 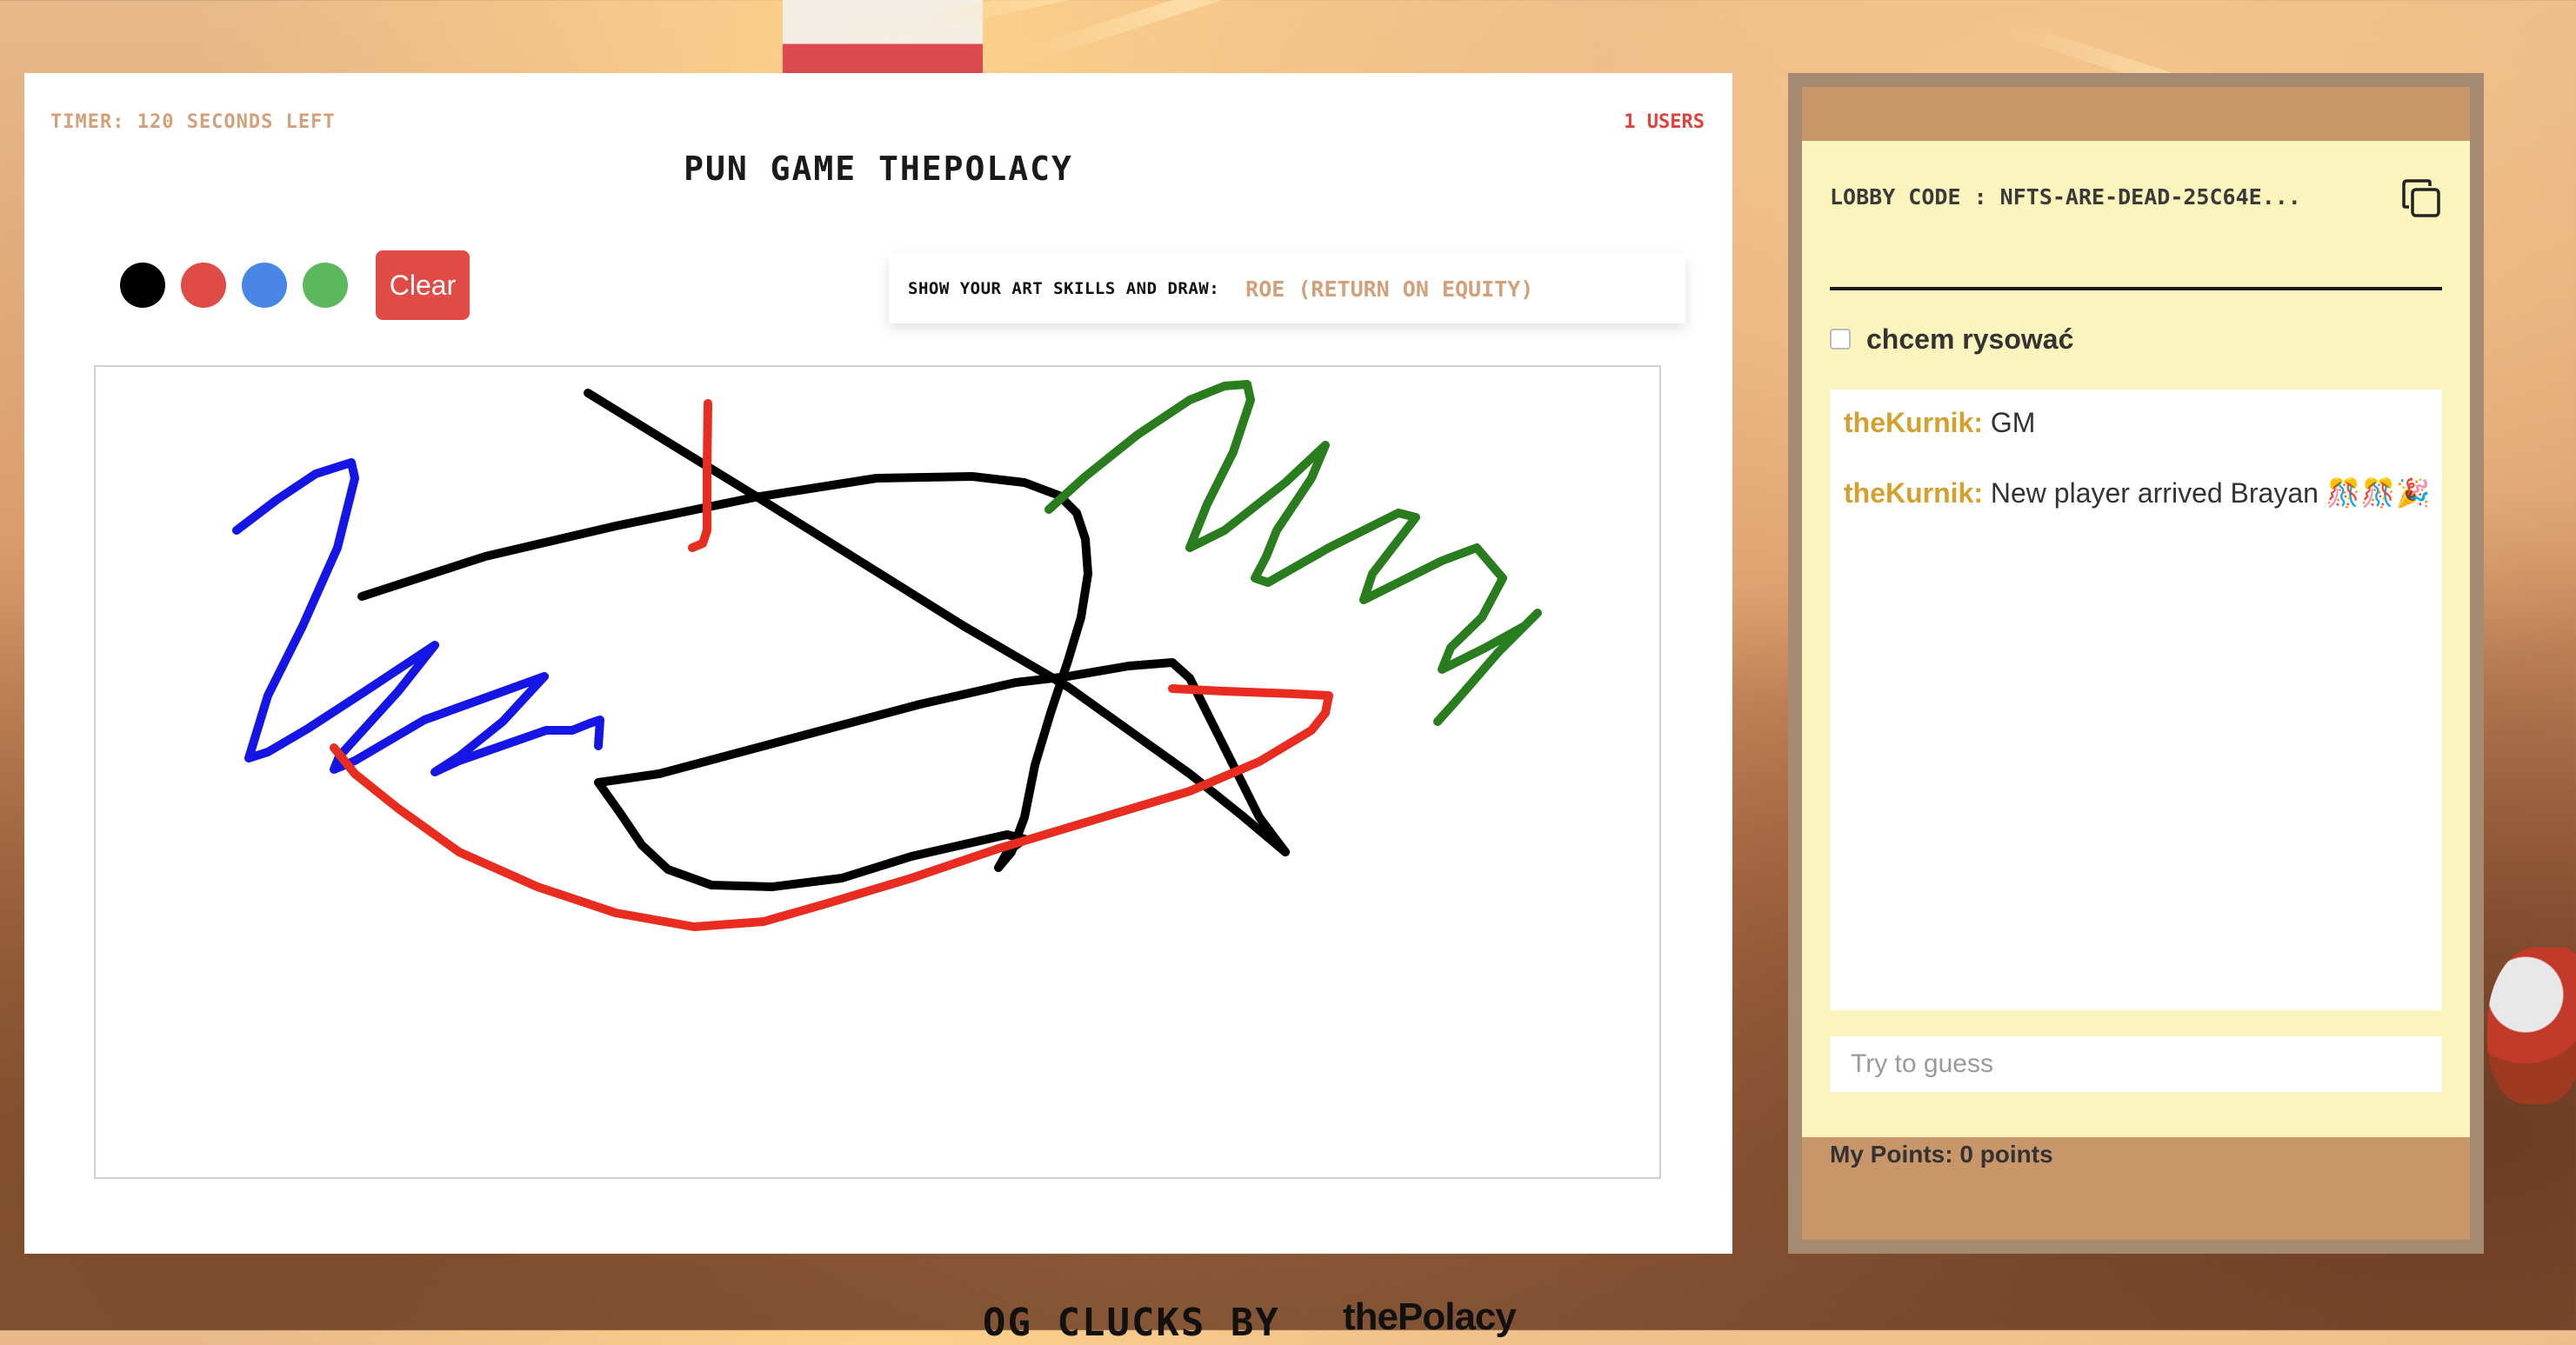 What do you see at coordinates (2422, 199) in the screenshot?
I see `copy-icon` at bounding box center [2422, 199].